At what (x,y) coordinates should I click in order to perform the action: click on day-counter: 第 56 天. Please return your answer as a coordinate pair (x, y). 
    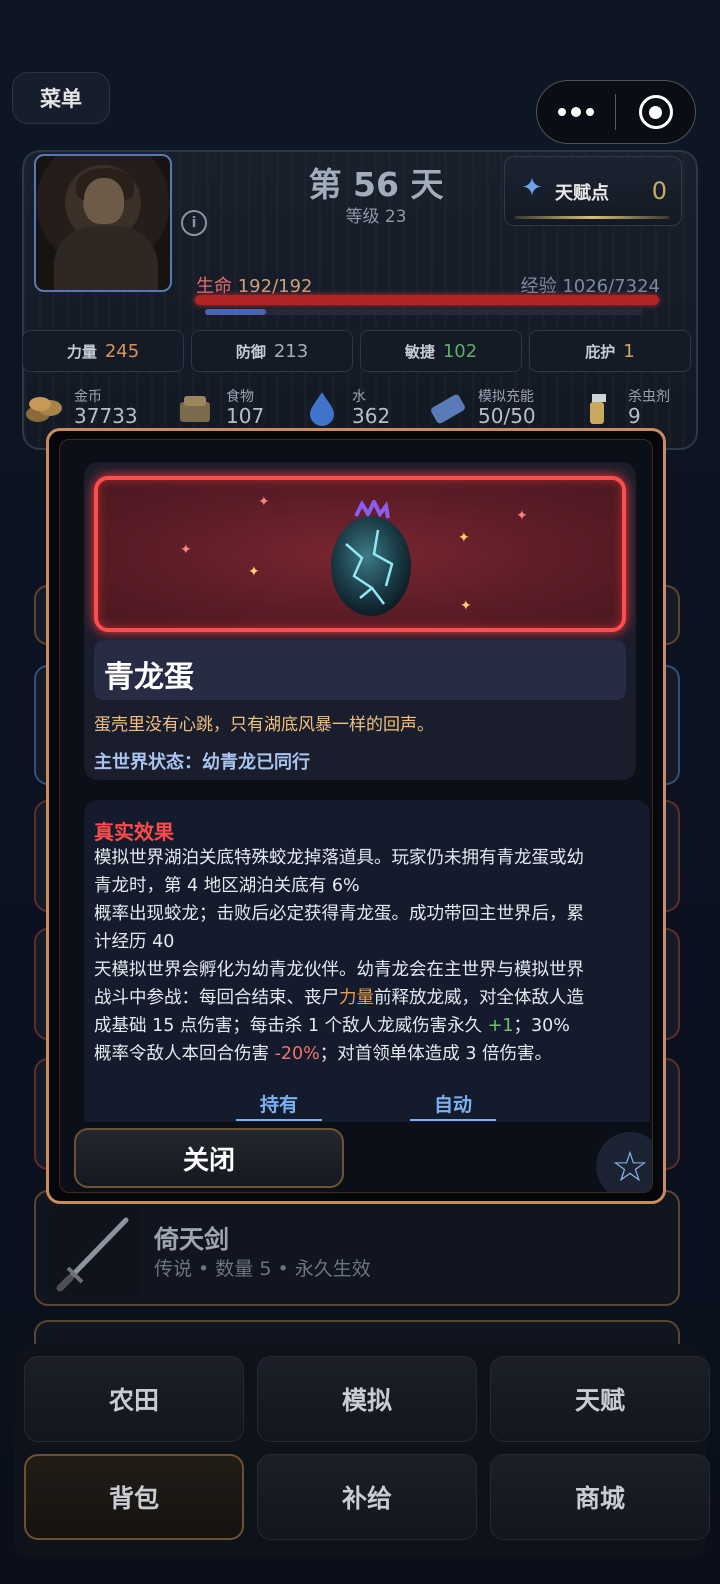
    Looking at the image, I should click on (376, 184).